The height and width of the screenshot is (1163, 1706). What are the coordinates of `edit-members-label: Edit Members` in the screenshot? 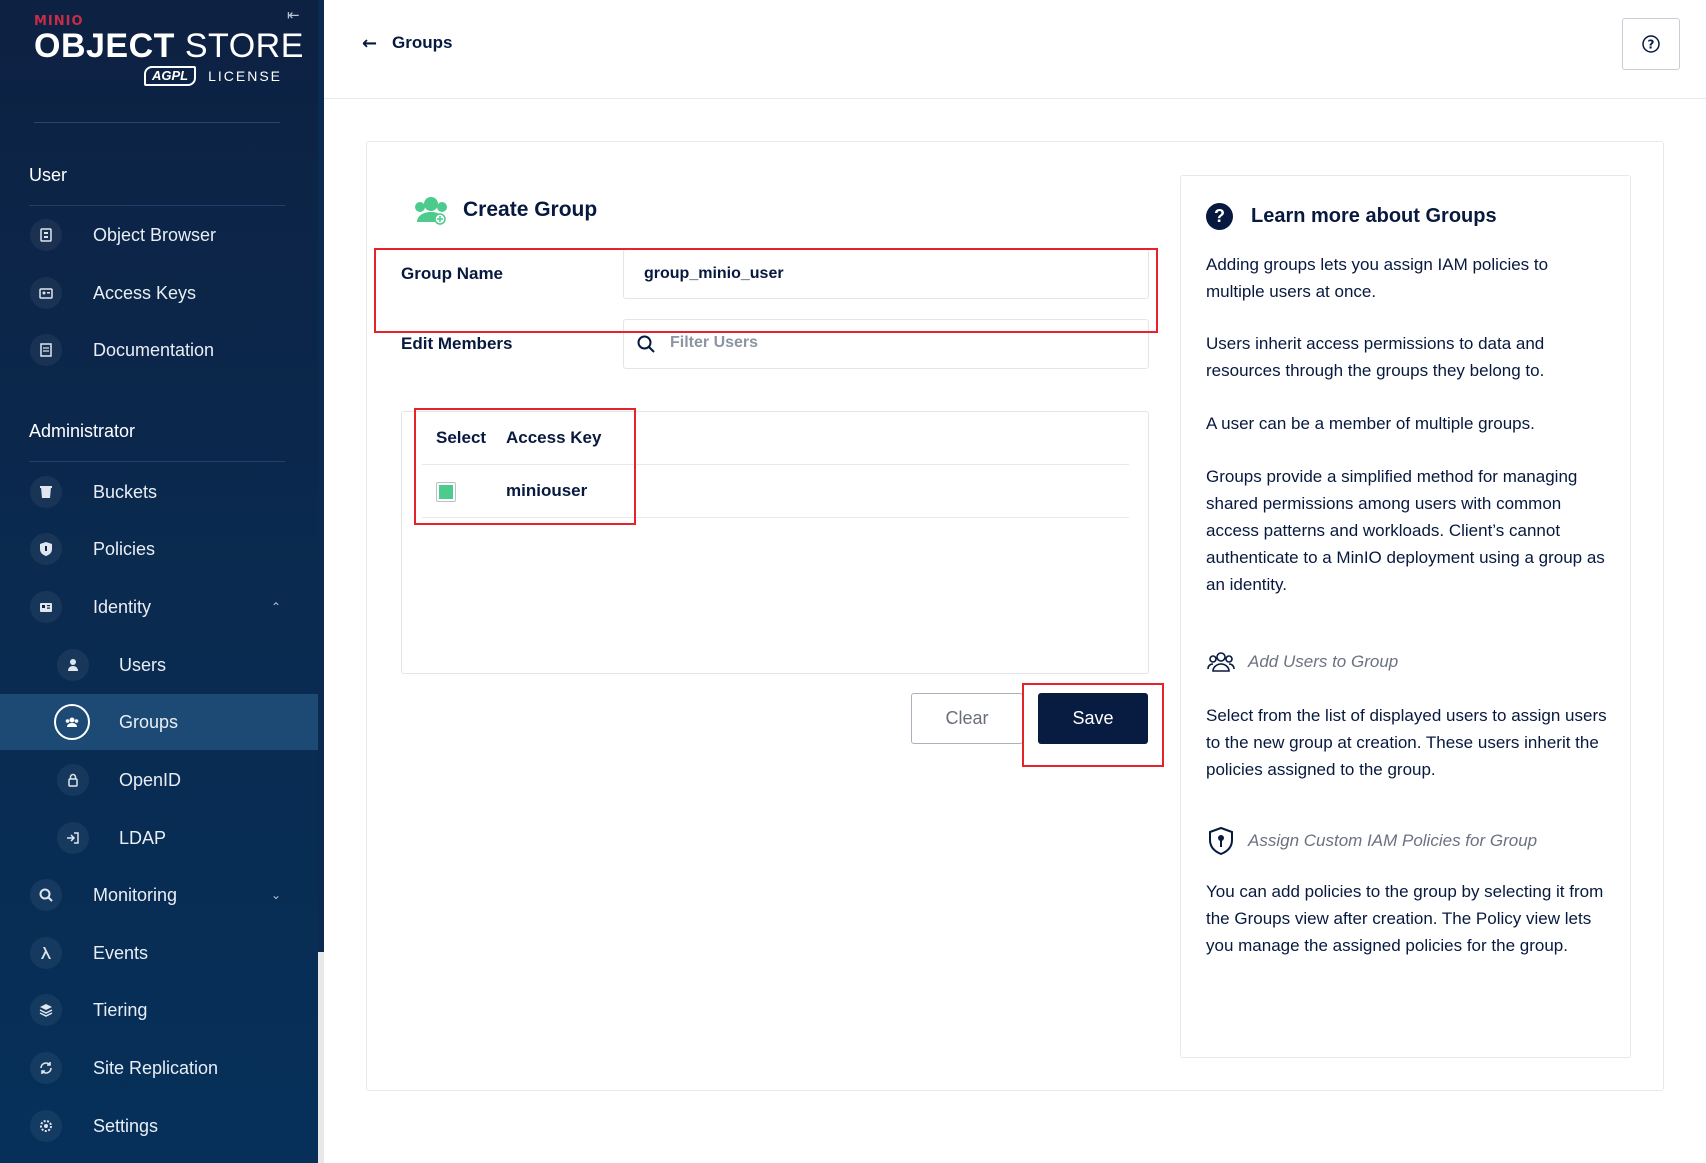 It's located at (457, 343).